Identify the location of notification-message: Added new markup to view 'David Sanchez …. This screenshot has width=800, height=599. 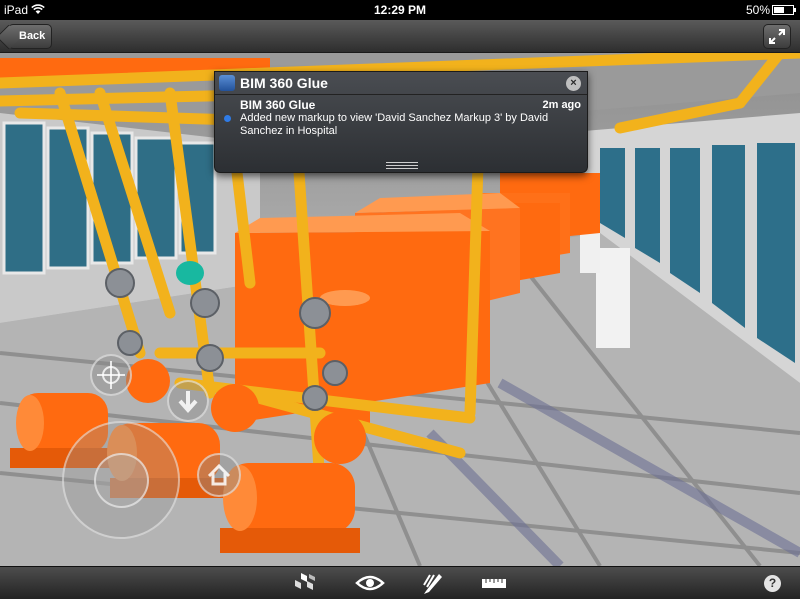
(394, 124).